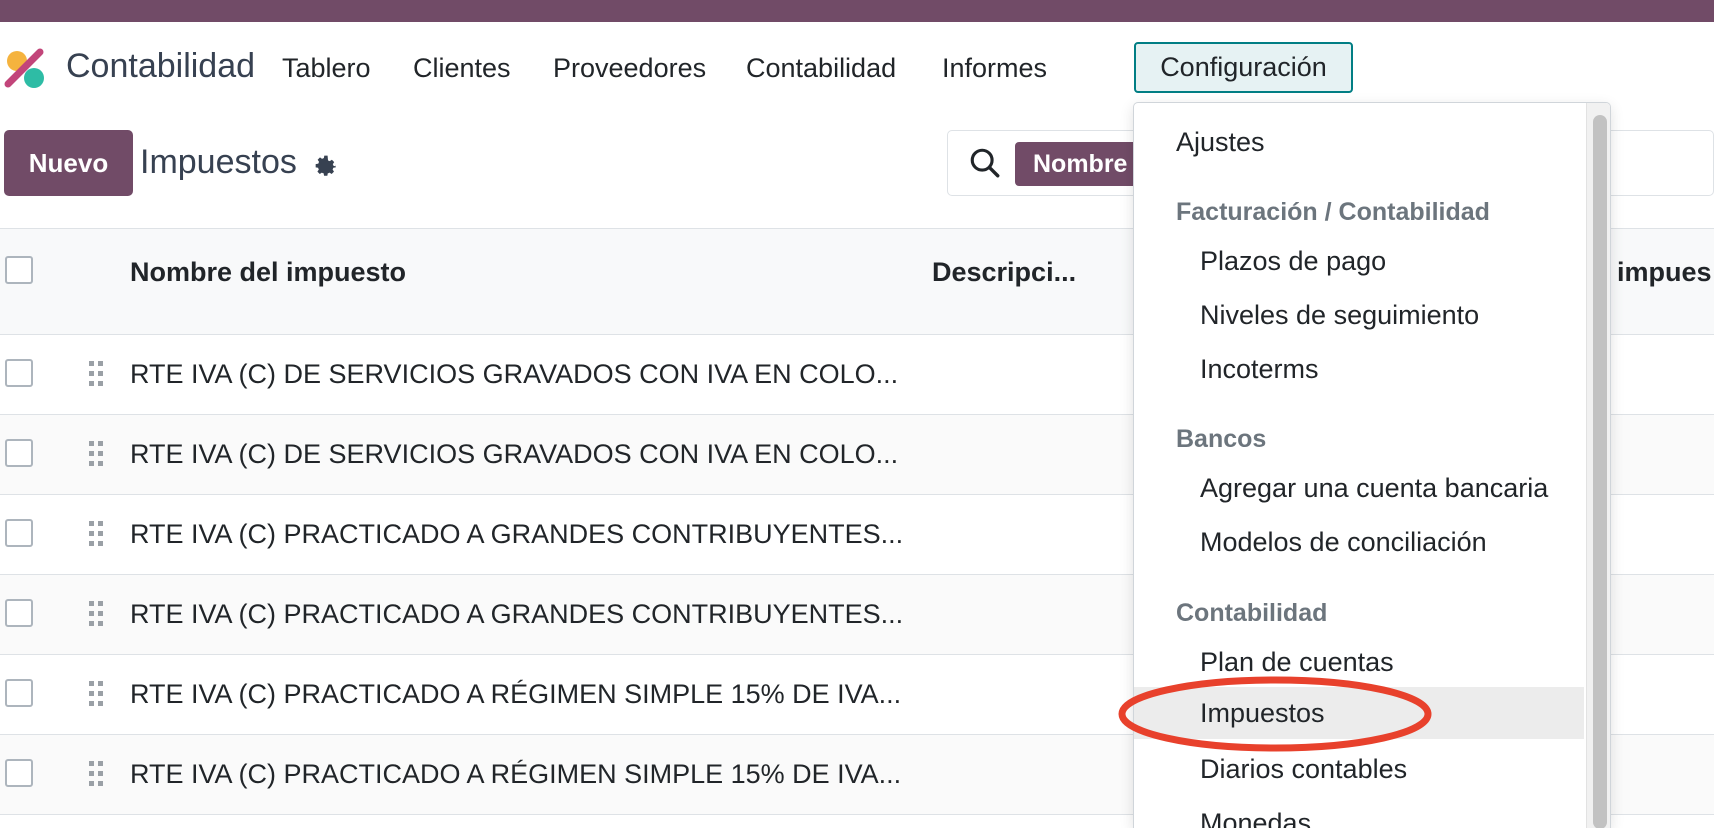 Image resolution: width=1714 pixels, height=828 pixels. I want to click on dropdown-item-ajustes: Ajustes, so click(1359, 142).